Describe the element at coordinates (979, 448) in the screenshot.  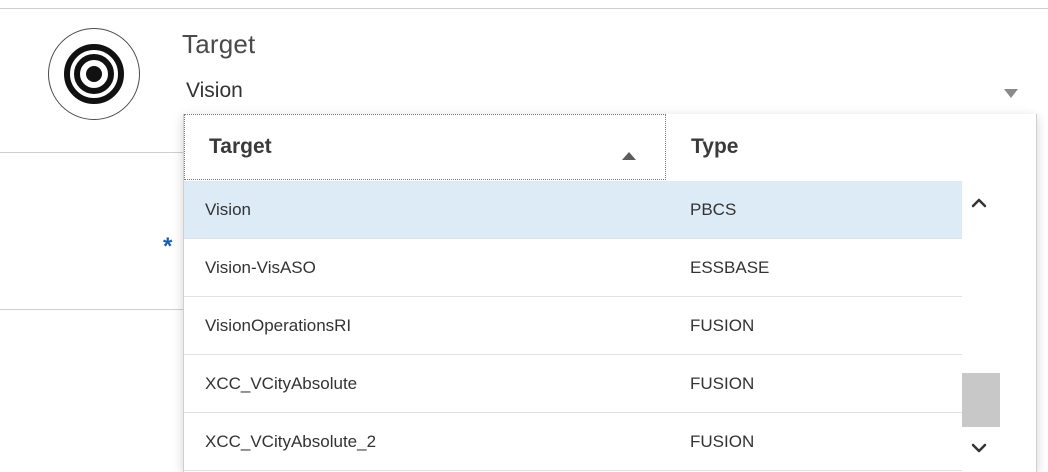
I see `chevron-down-icon` at that location.